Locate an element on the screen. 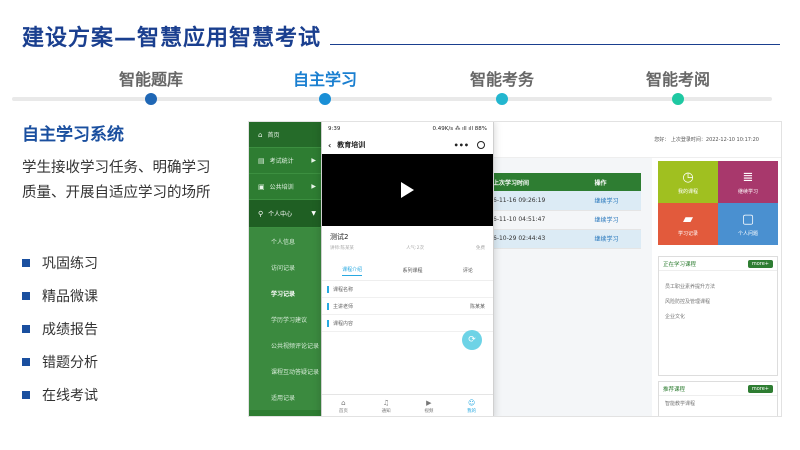 The image size is (800, 450). list-item: 企业文化 is located at coordinates (718, 316).